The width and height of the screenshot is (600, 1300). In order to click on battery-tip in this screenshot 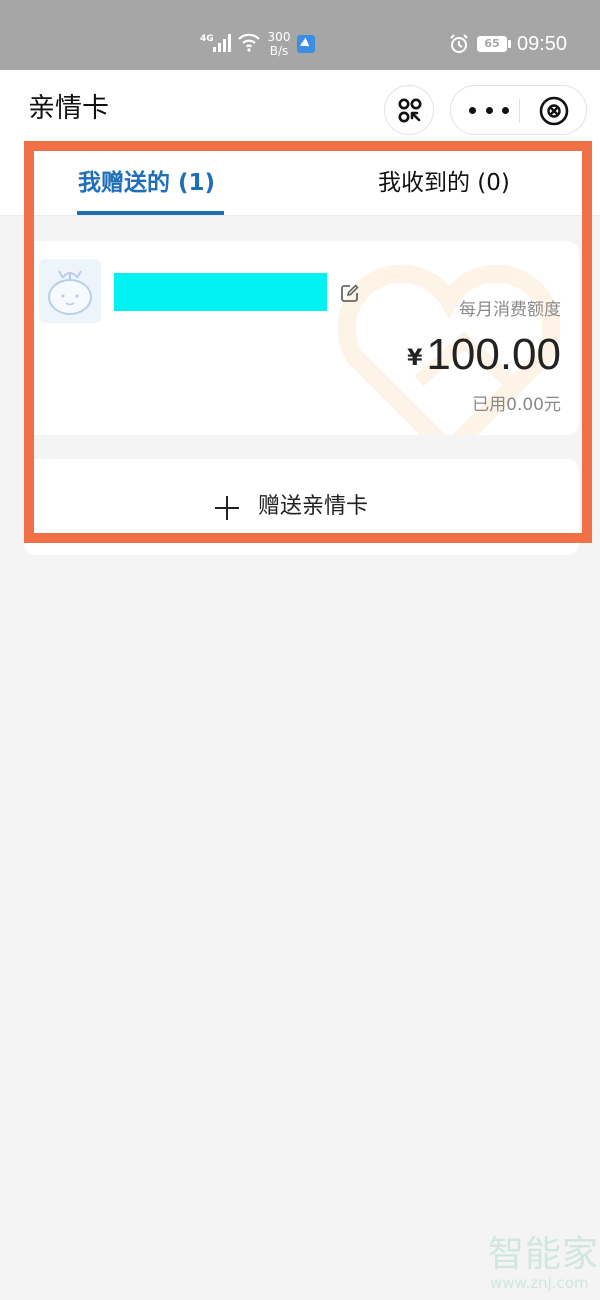, I will do `click(509, 44)`.